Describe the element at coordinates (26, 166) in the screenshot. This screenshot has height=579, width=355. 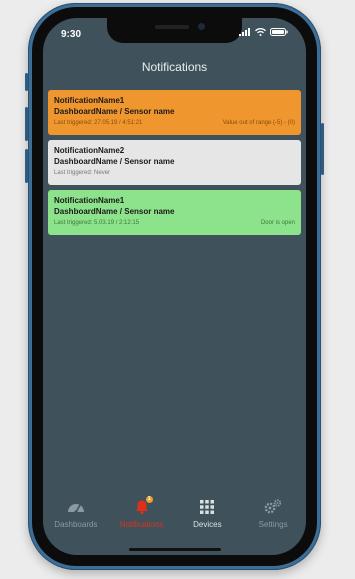
I see `volume-down-button` at that location.